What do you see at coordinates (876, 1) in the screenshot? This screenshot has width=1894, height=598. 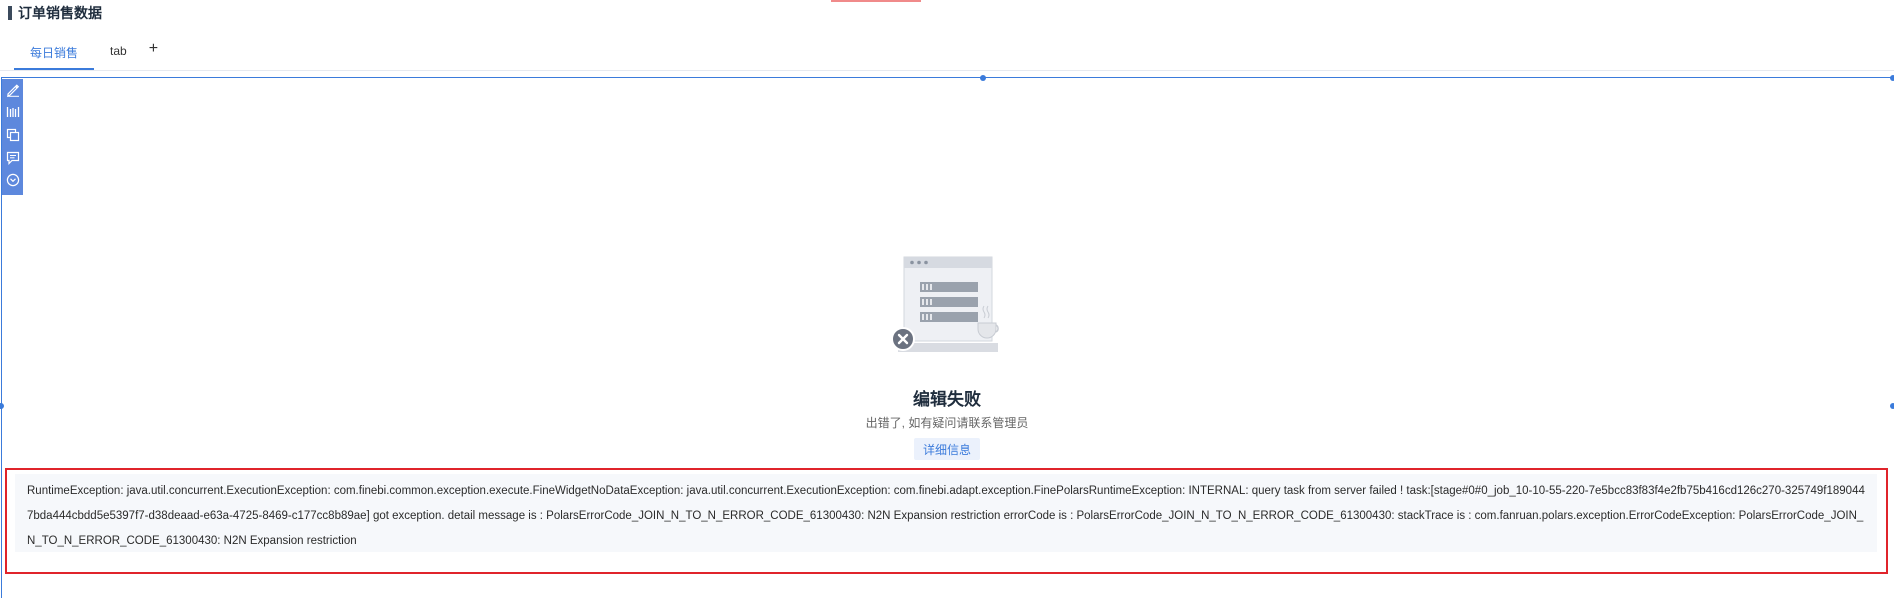 I see `top-accent-line` at bounding box center [876, 1].